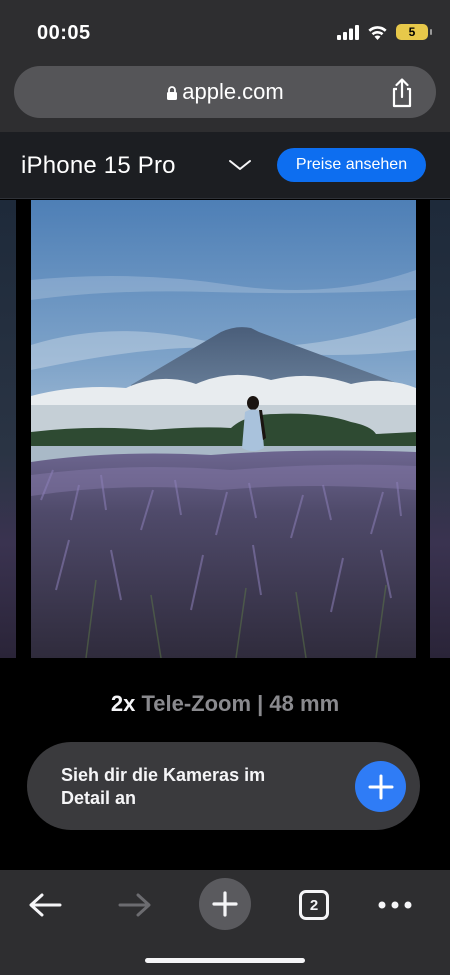 The height and width of the screenshot is (975, 450). I want to click on more-button, so click(395, 905).